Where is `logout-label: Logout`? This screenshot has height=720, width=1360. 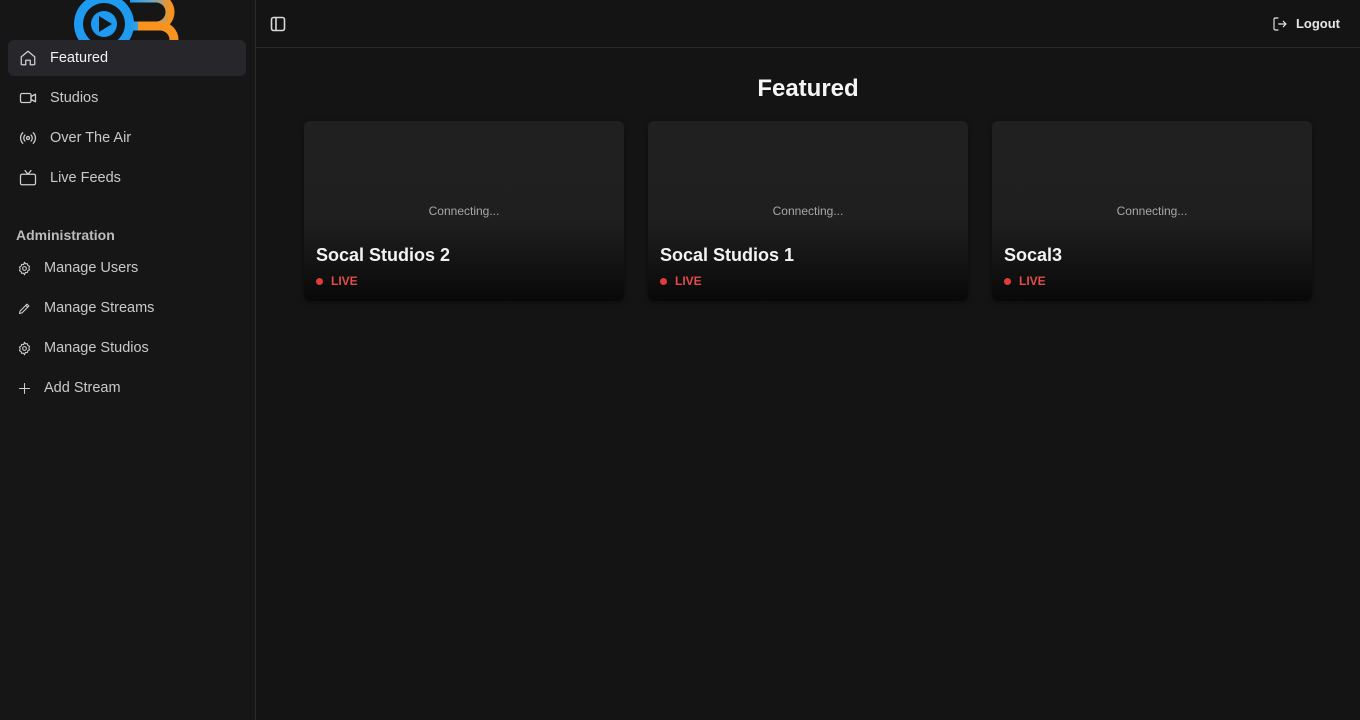 logout-label: Logout is located at coordinates (1317, 23).